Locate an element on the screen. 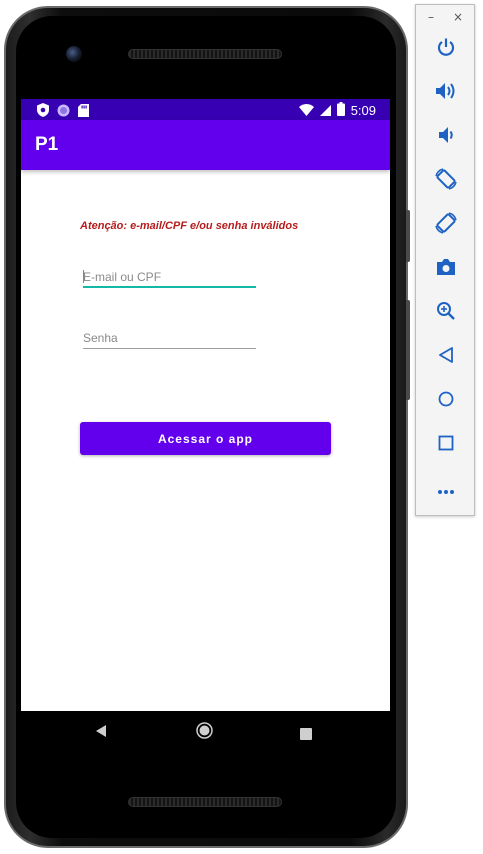  camera-icon is located at coordinates (446, 269).